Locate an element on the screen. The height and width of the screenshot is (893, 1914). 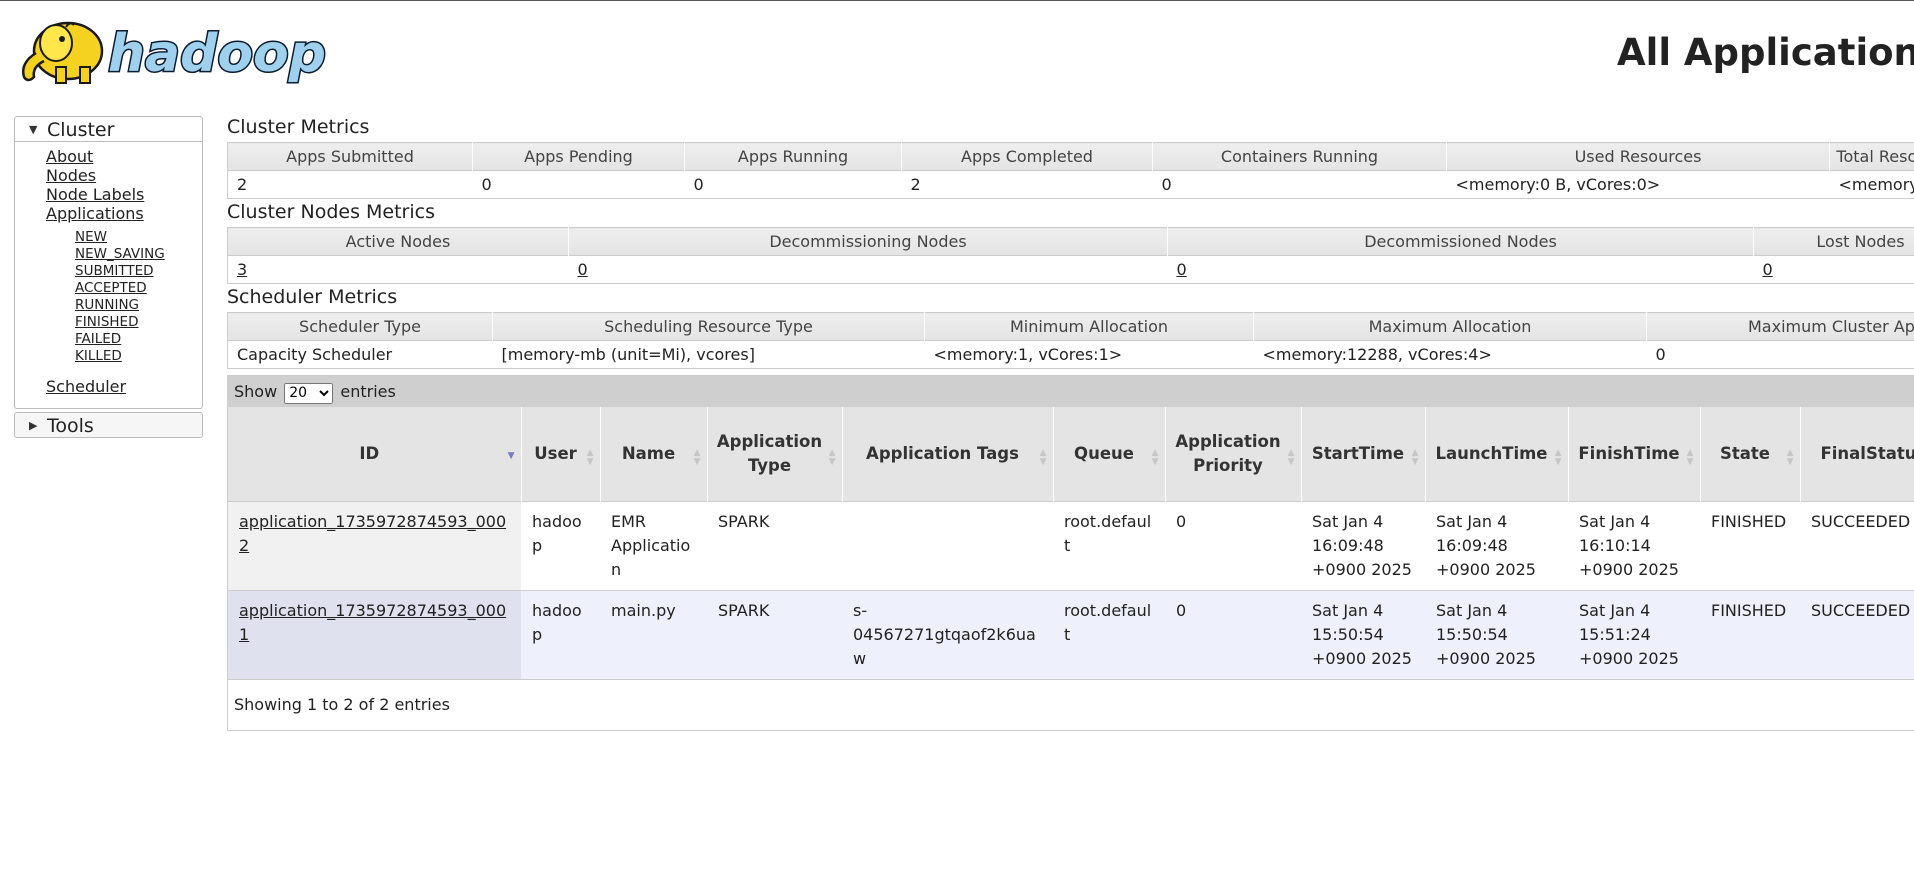
cluster-metrics-title: Cluster Metrics is located at coordinates (298, 127).